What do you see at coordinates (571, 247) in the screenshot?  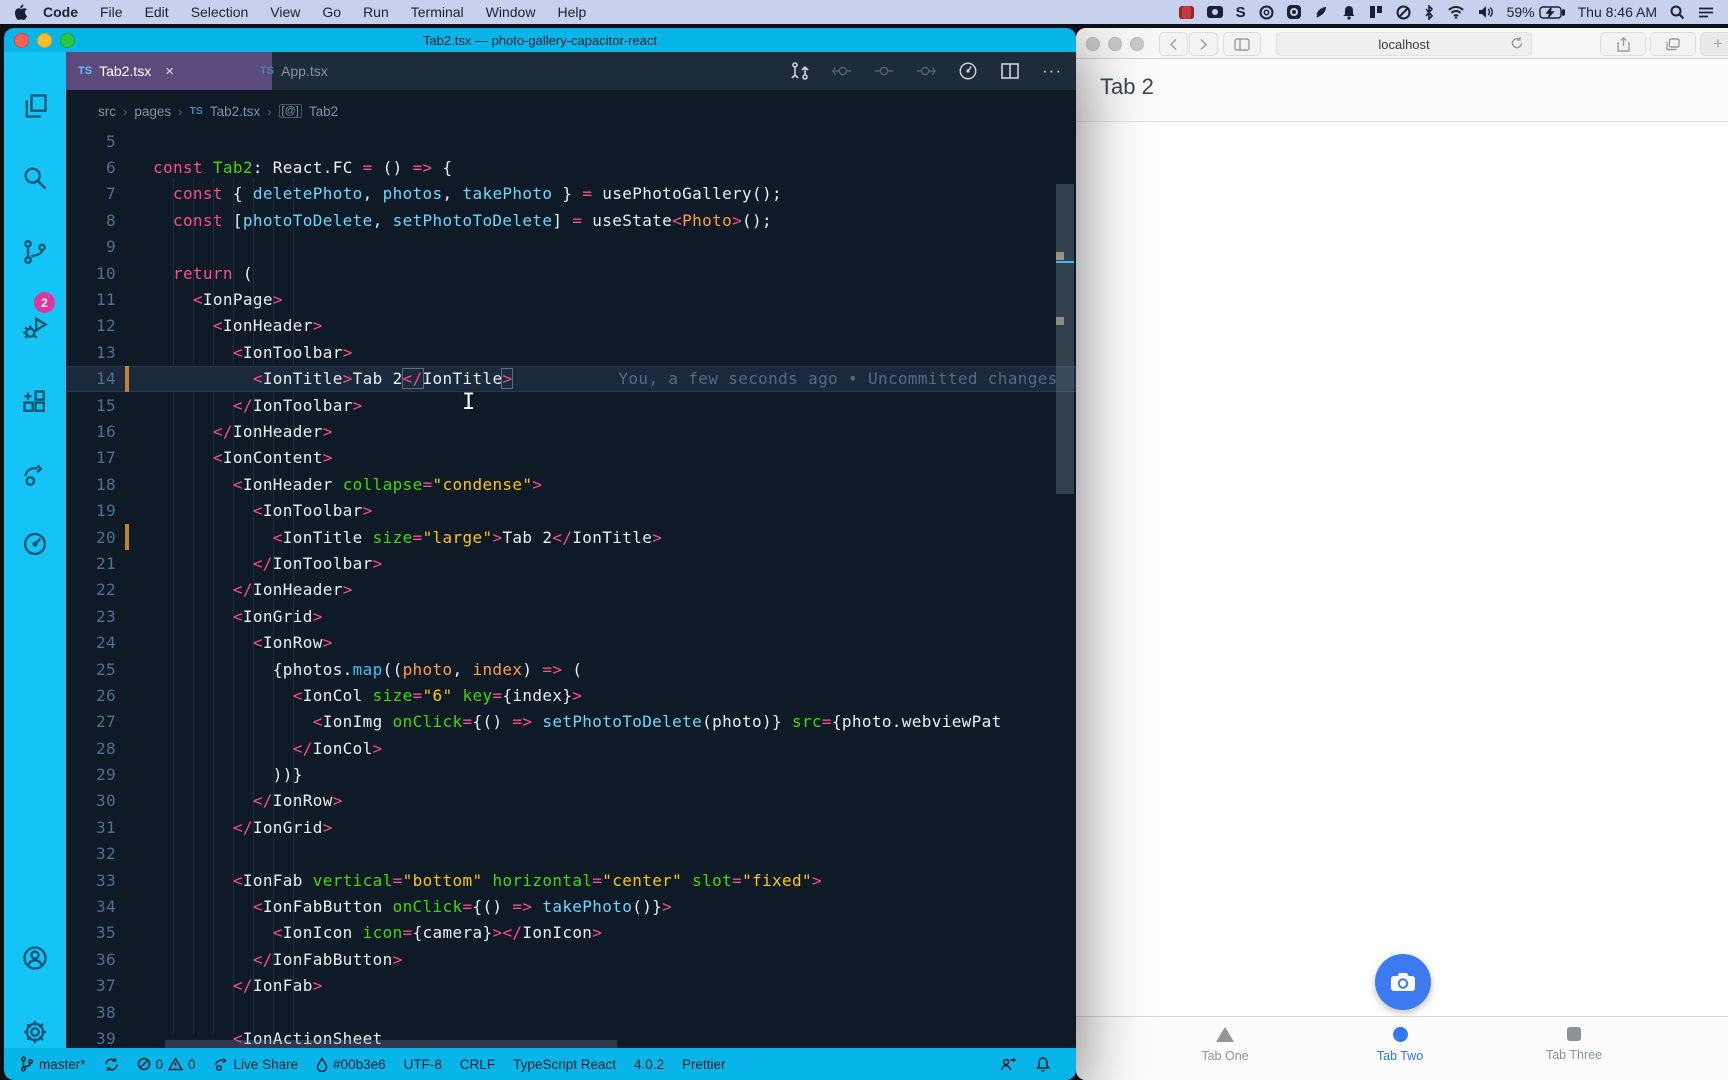 I see `code-line: 9` at bounding box center [571, 247].